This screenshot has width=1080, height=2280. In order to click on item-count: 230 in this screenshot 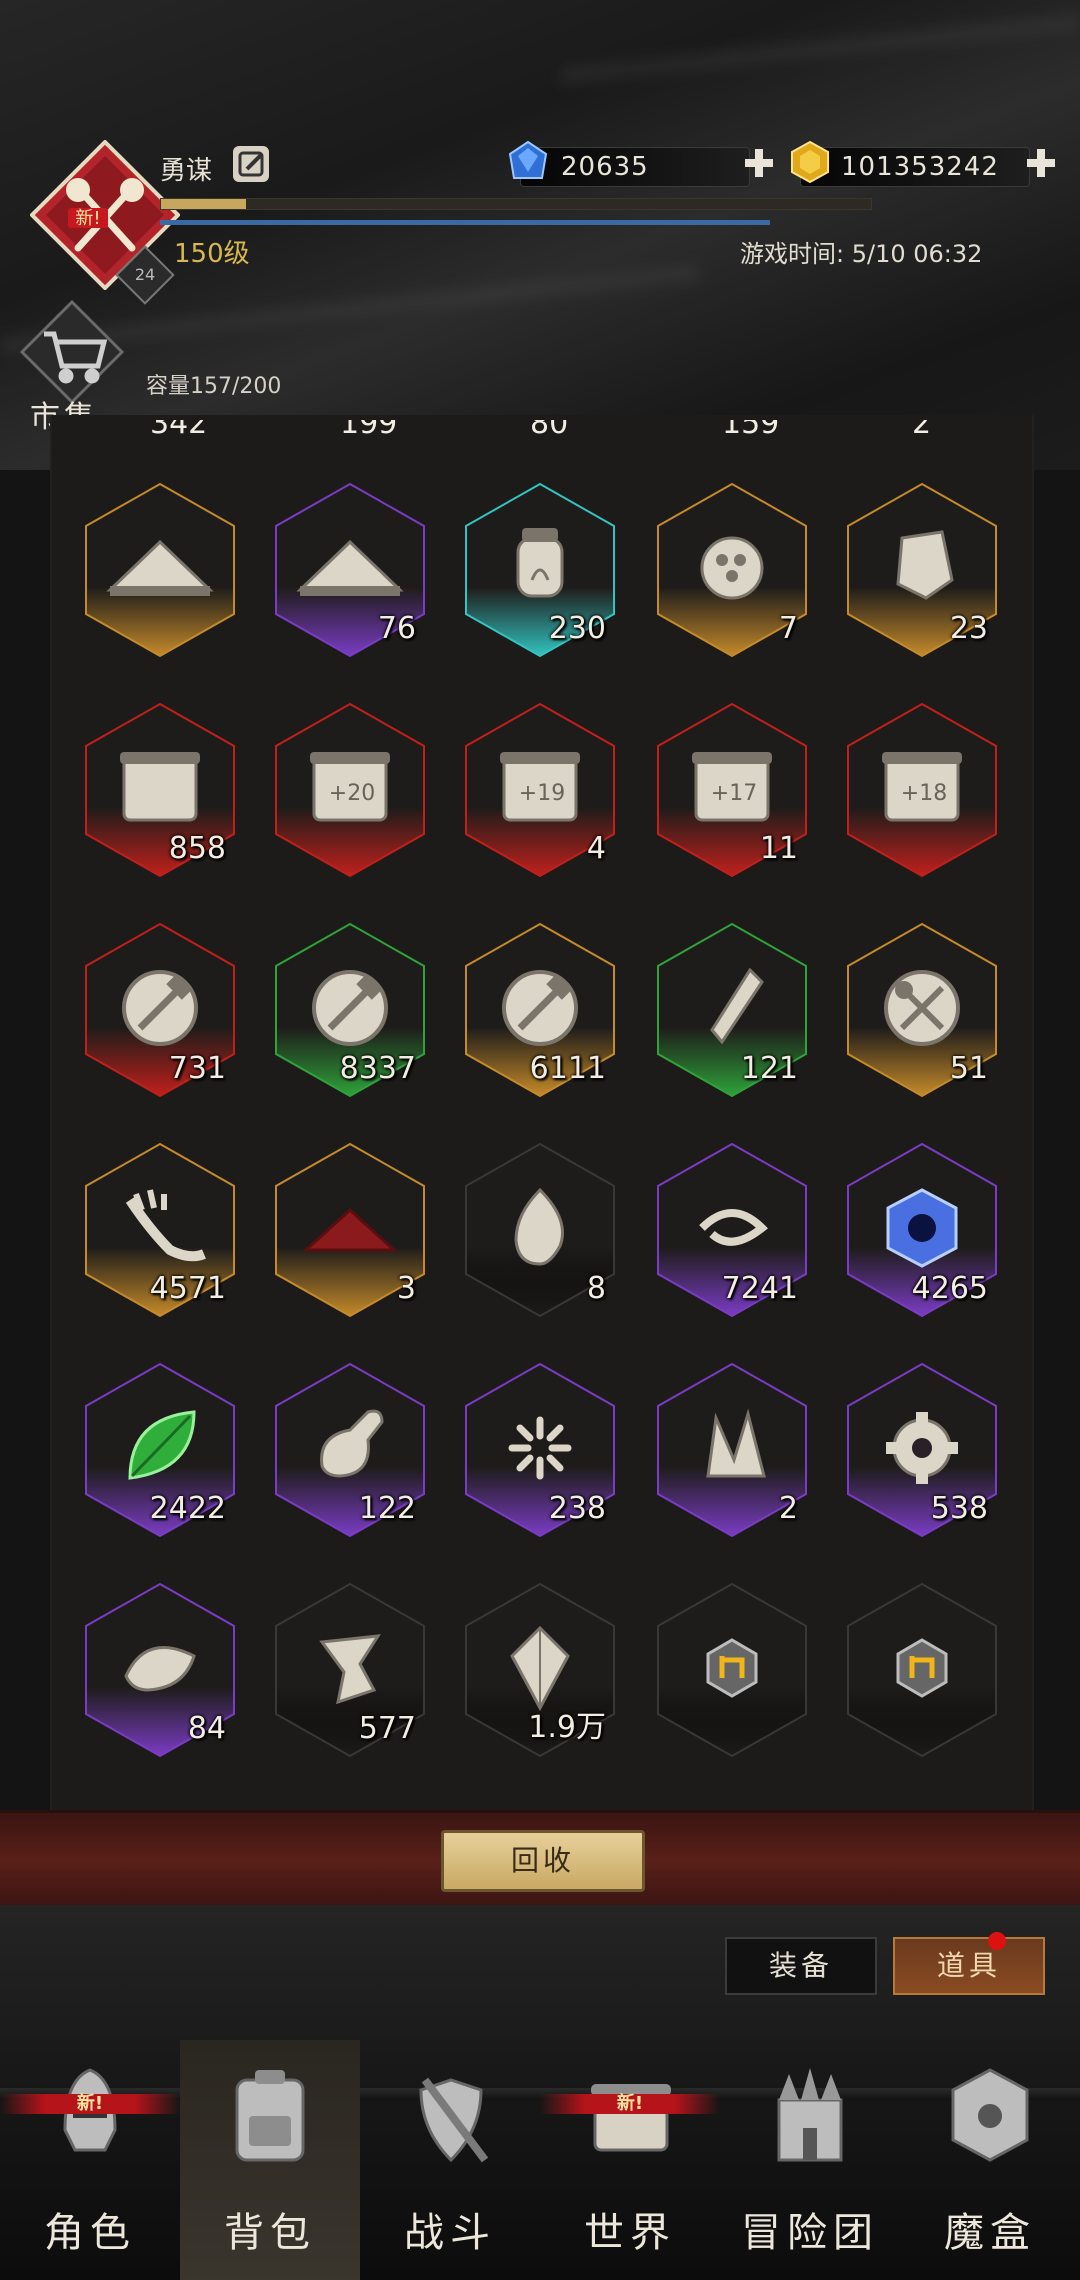, I will do `click(577, 628)`.